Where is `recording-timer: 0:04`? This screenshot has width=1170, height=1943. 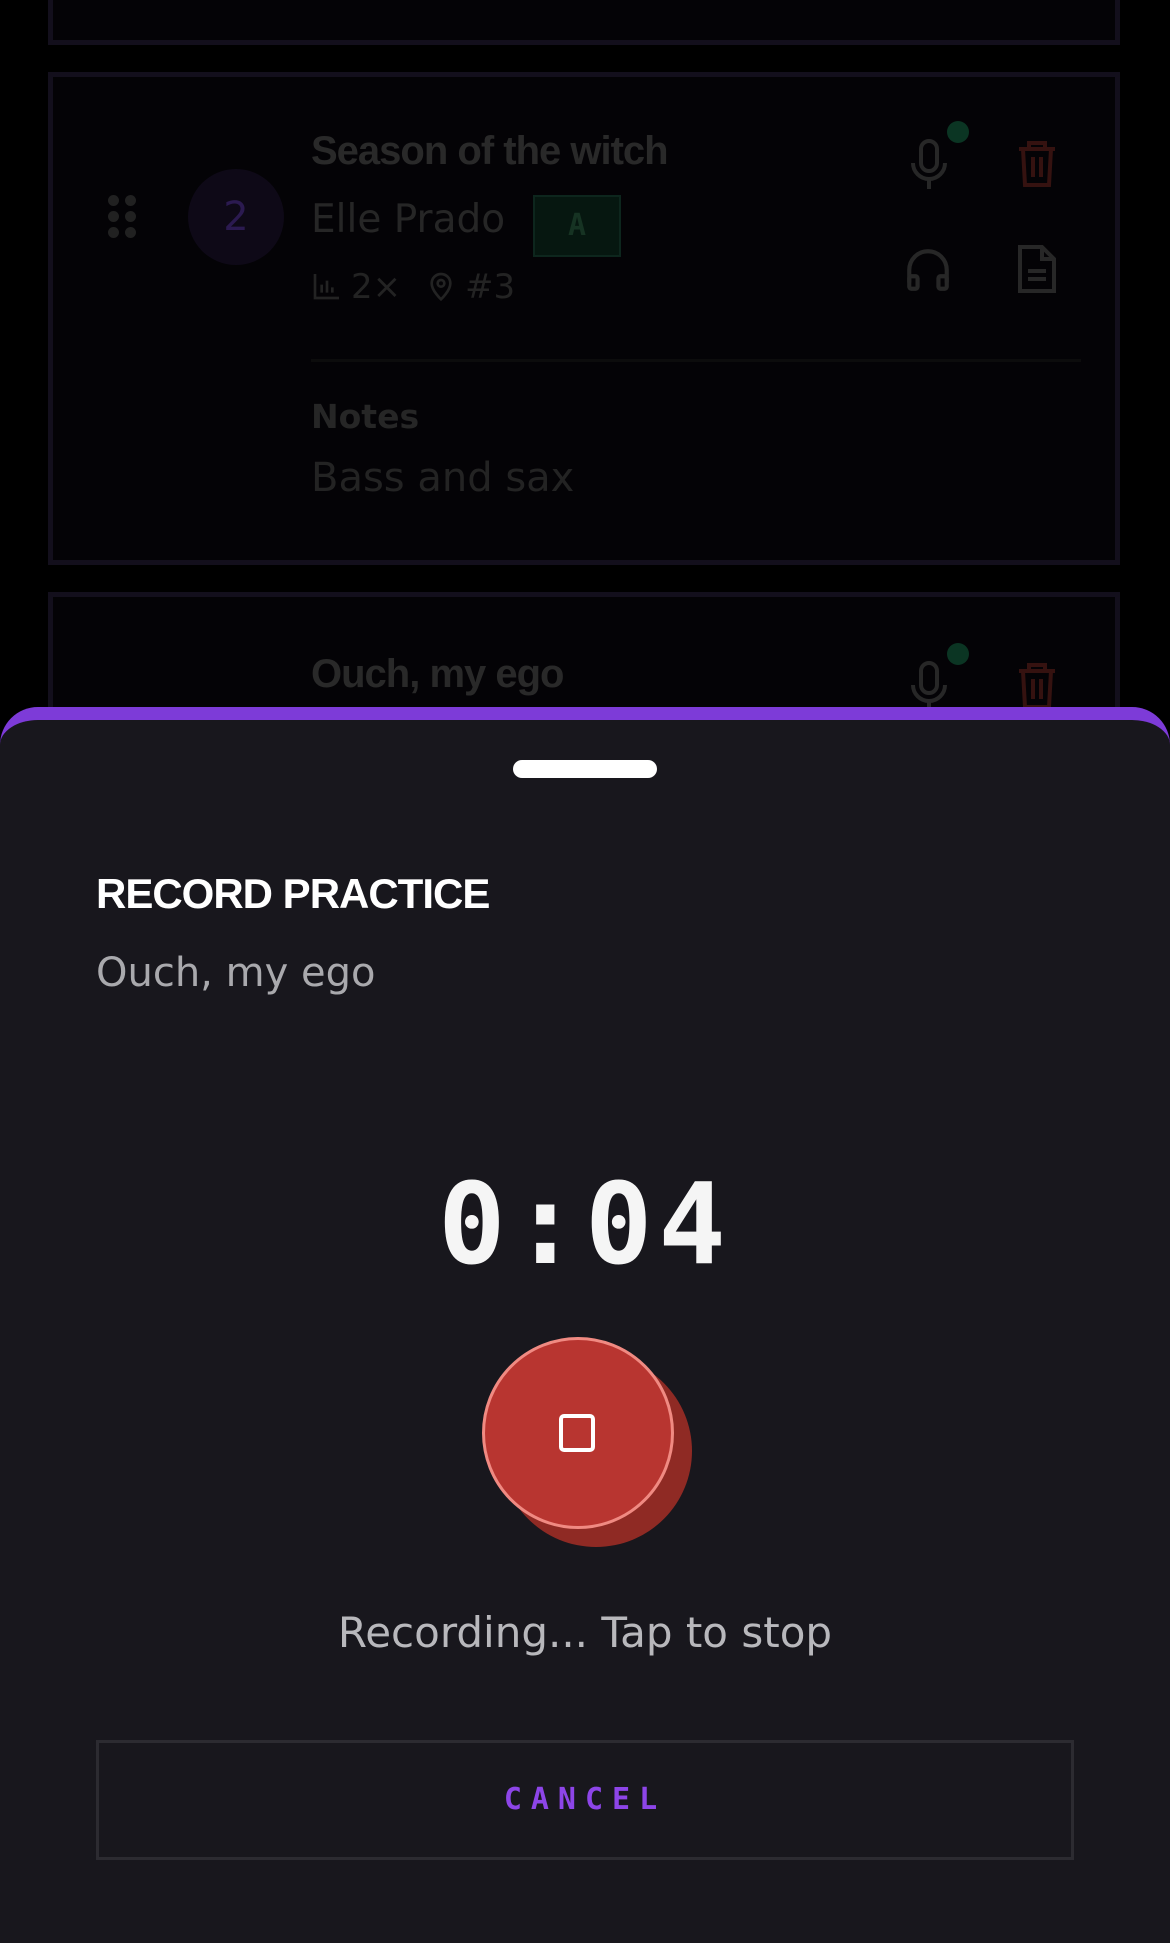
recording-timer: 0:04 is located at coordinates (585, 1225).